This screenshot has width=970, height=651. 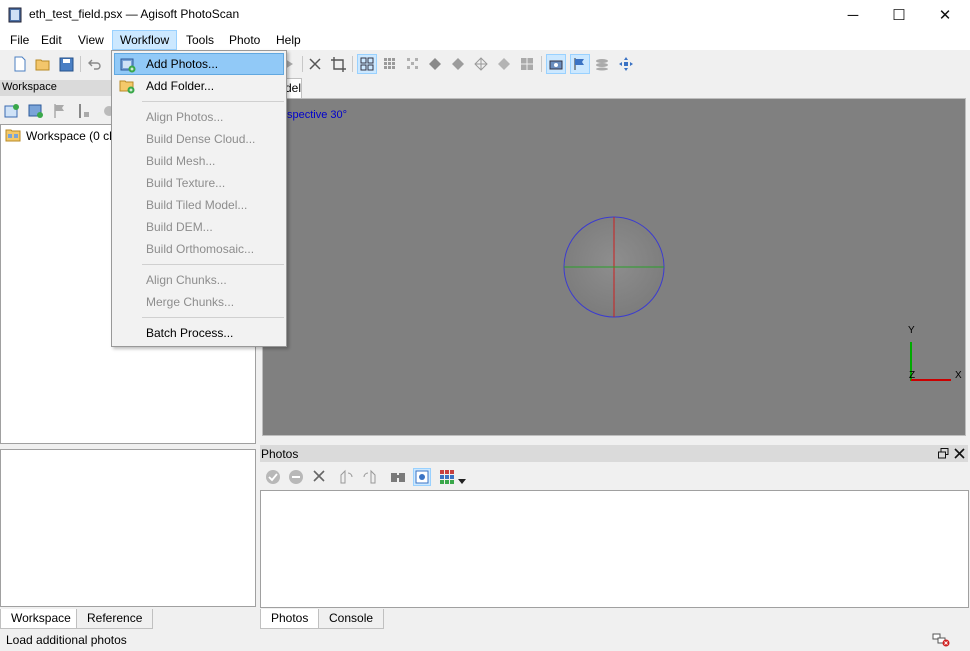 I want to click on navigation-icon, so click(x=626, y=64).